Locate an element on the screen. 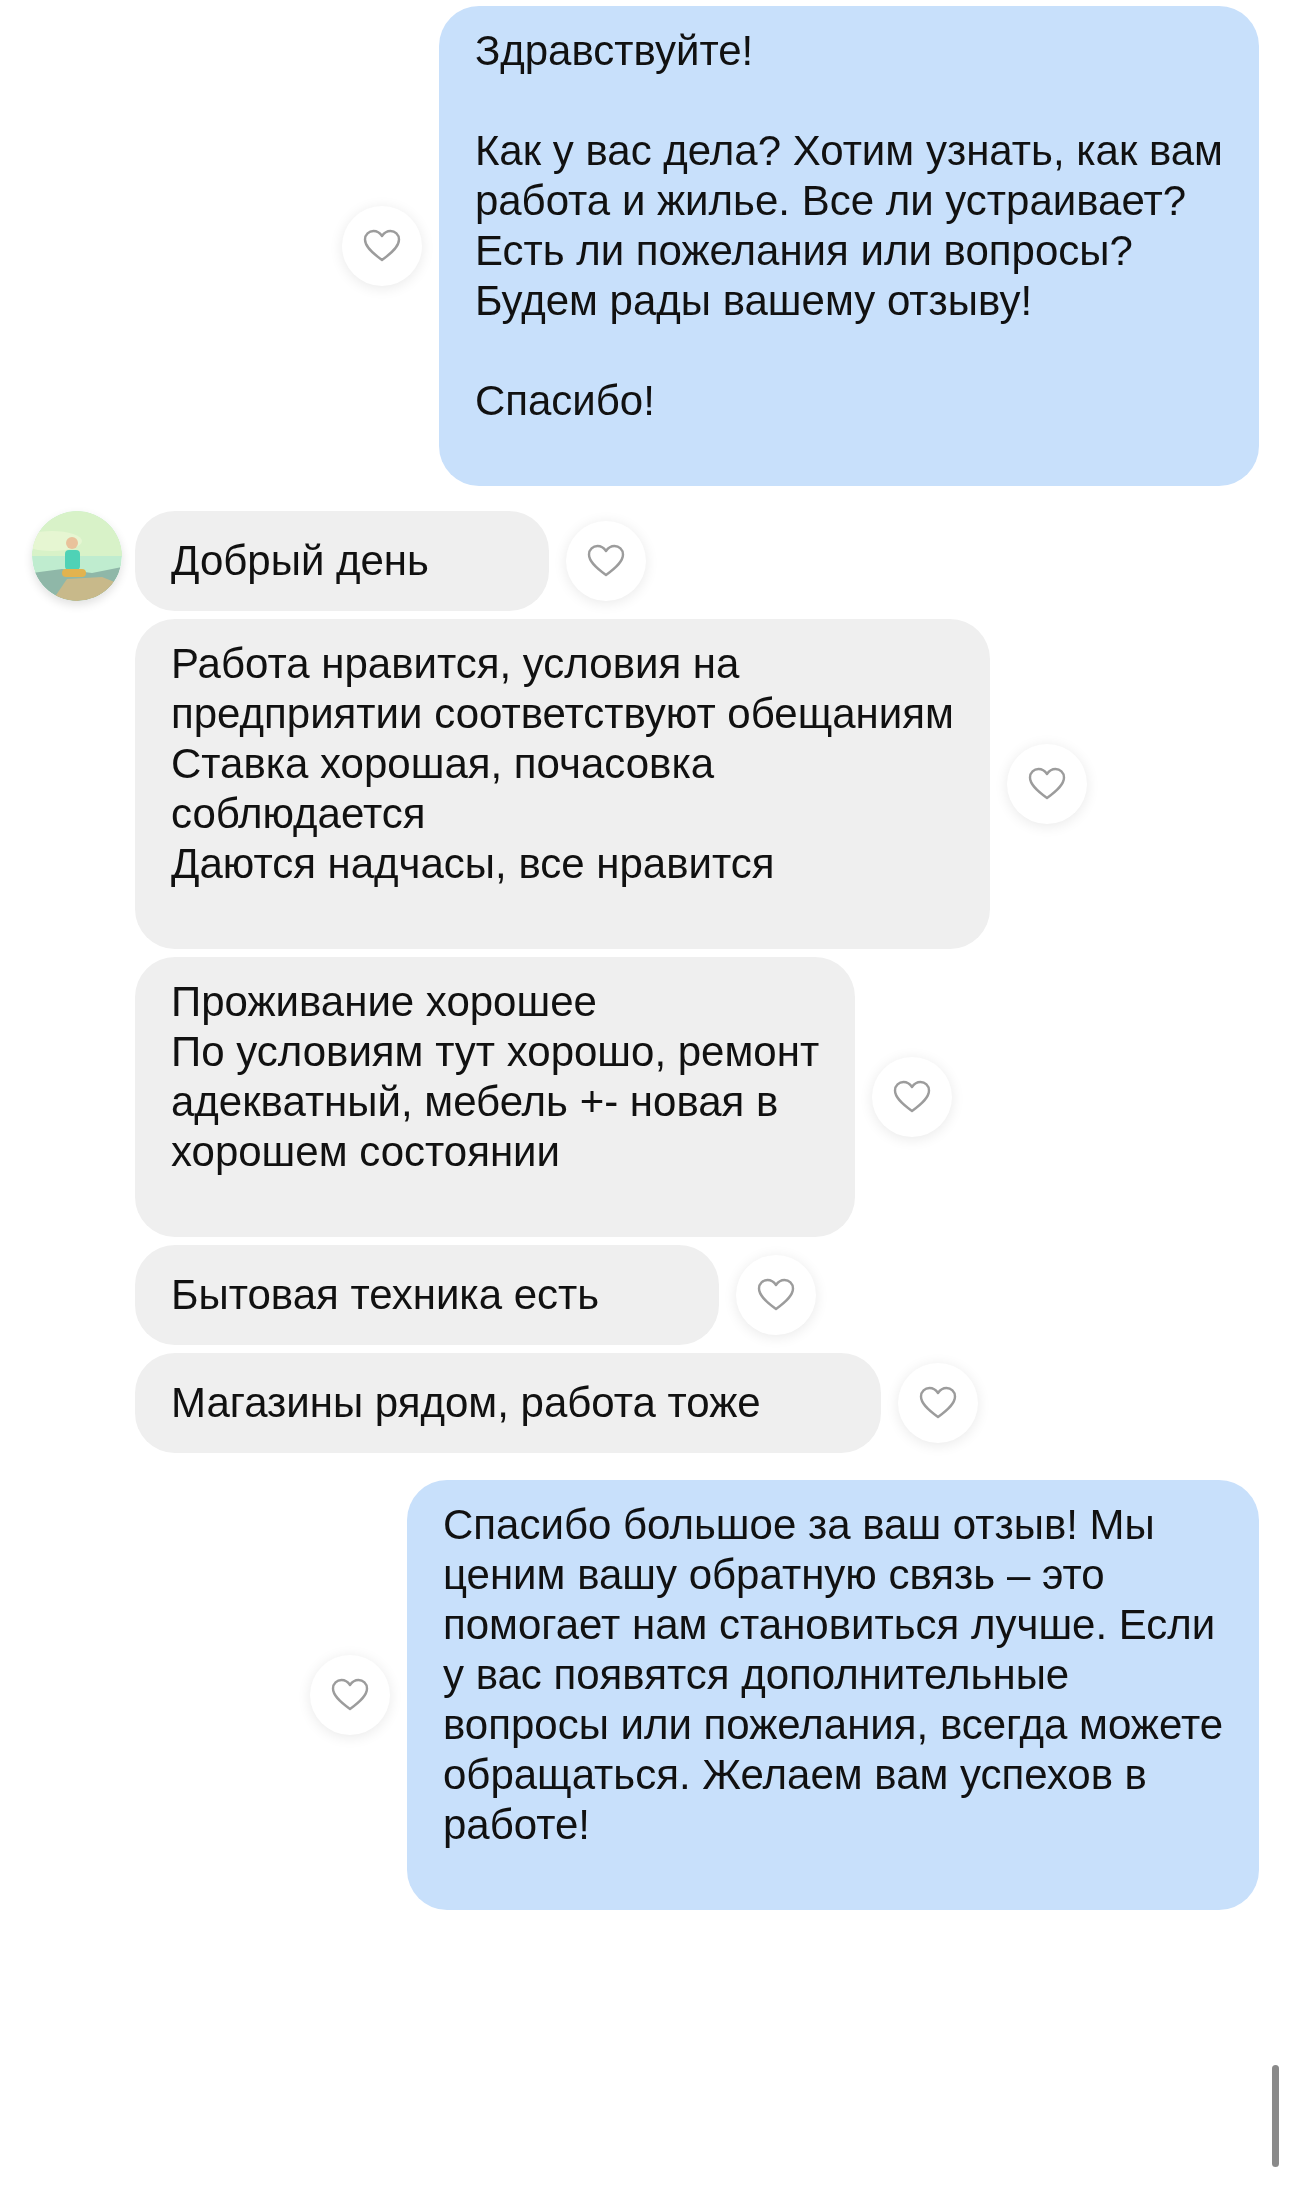  message-bubble: Здравствуйте! Как у вас дела? Хотим узнать, как вам работа и жилье. Все ли устраивает? Есть ли пожелания или вопросы? Будем рады вашему отзыву! Спасибо! is located at coordinates (848, 246).